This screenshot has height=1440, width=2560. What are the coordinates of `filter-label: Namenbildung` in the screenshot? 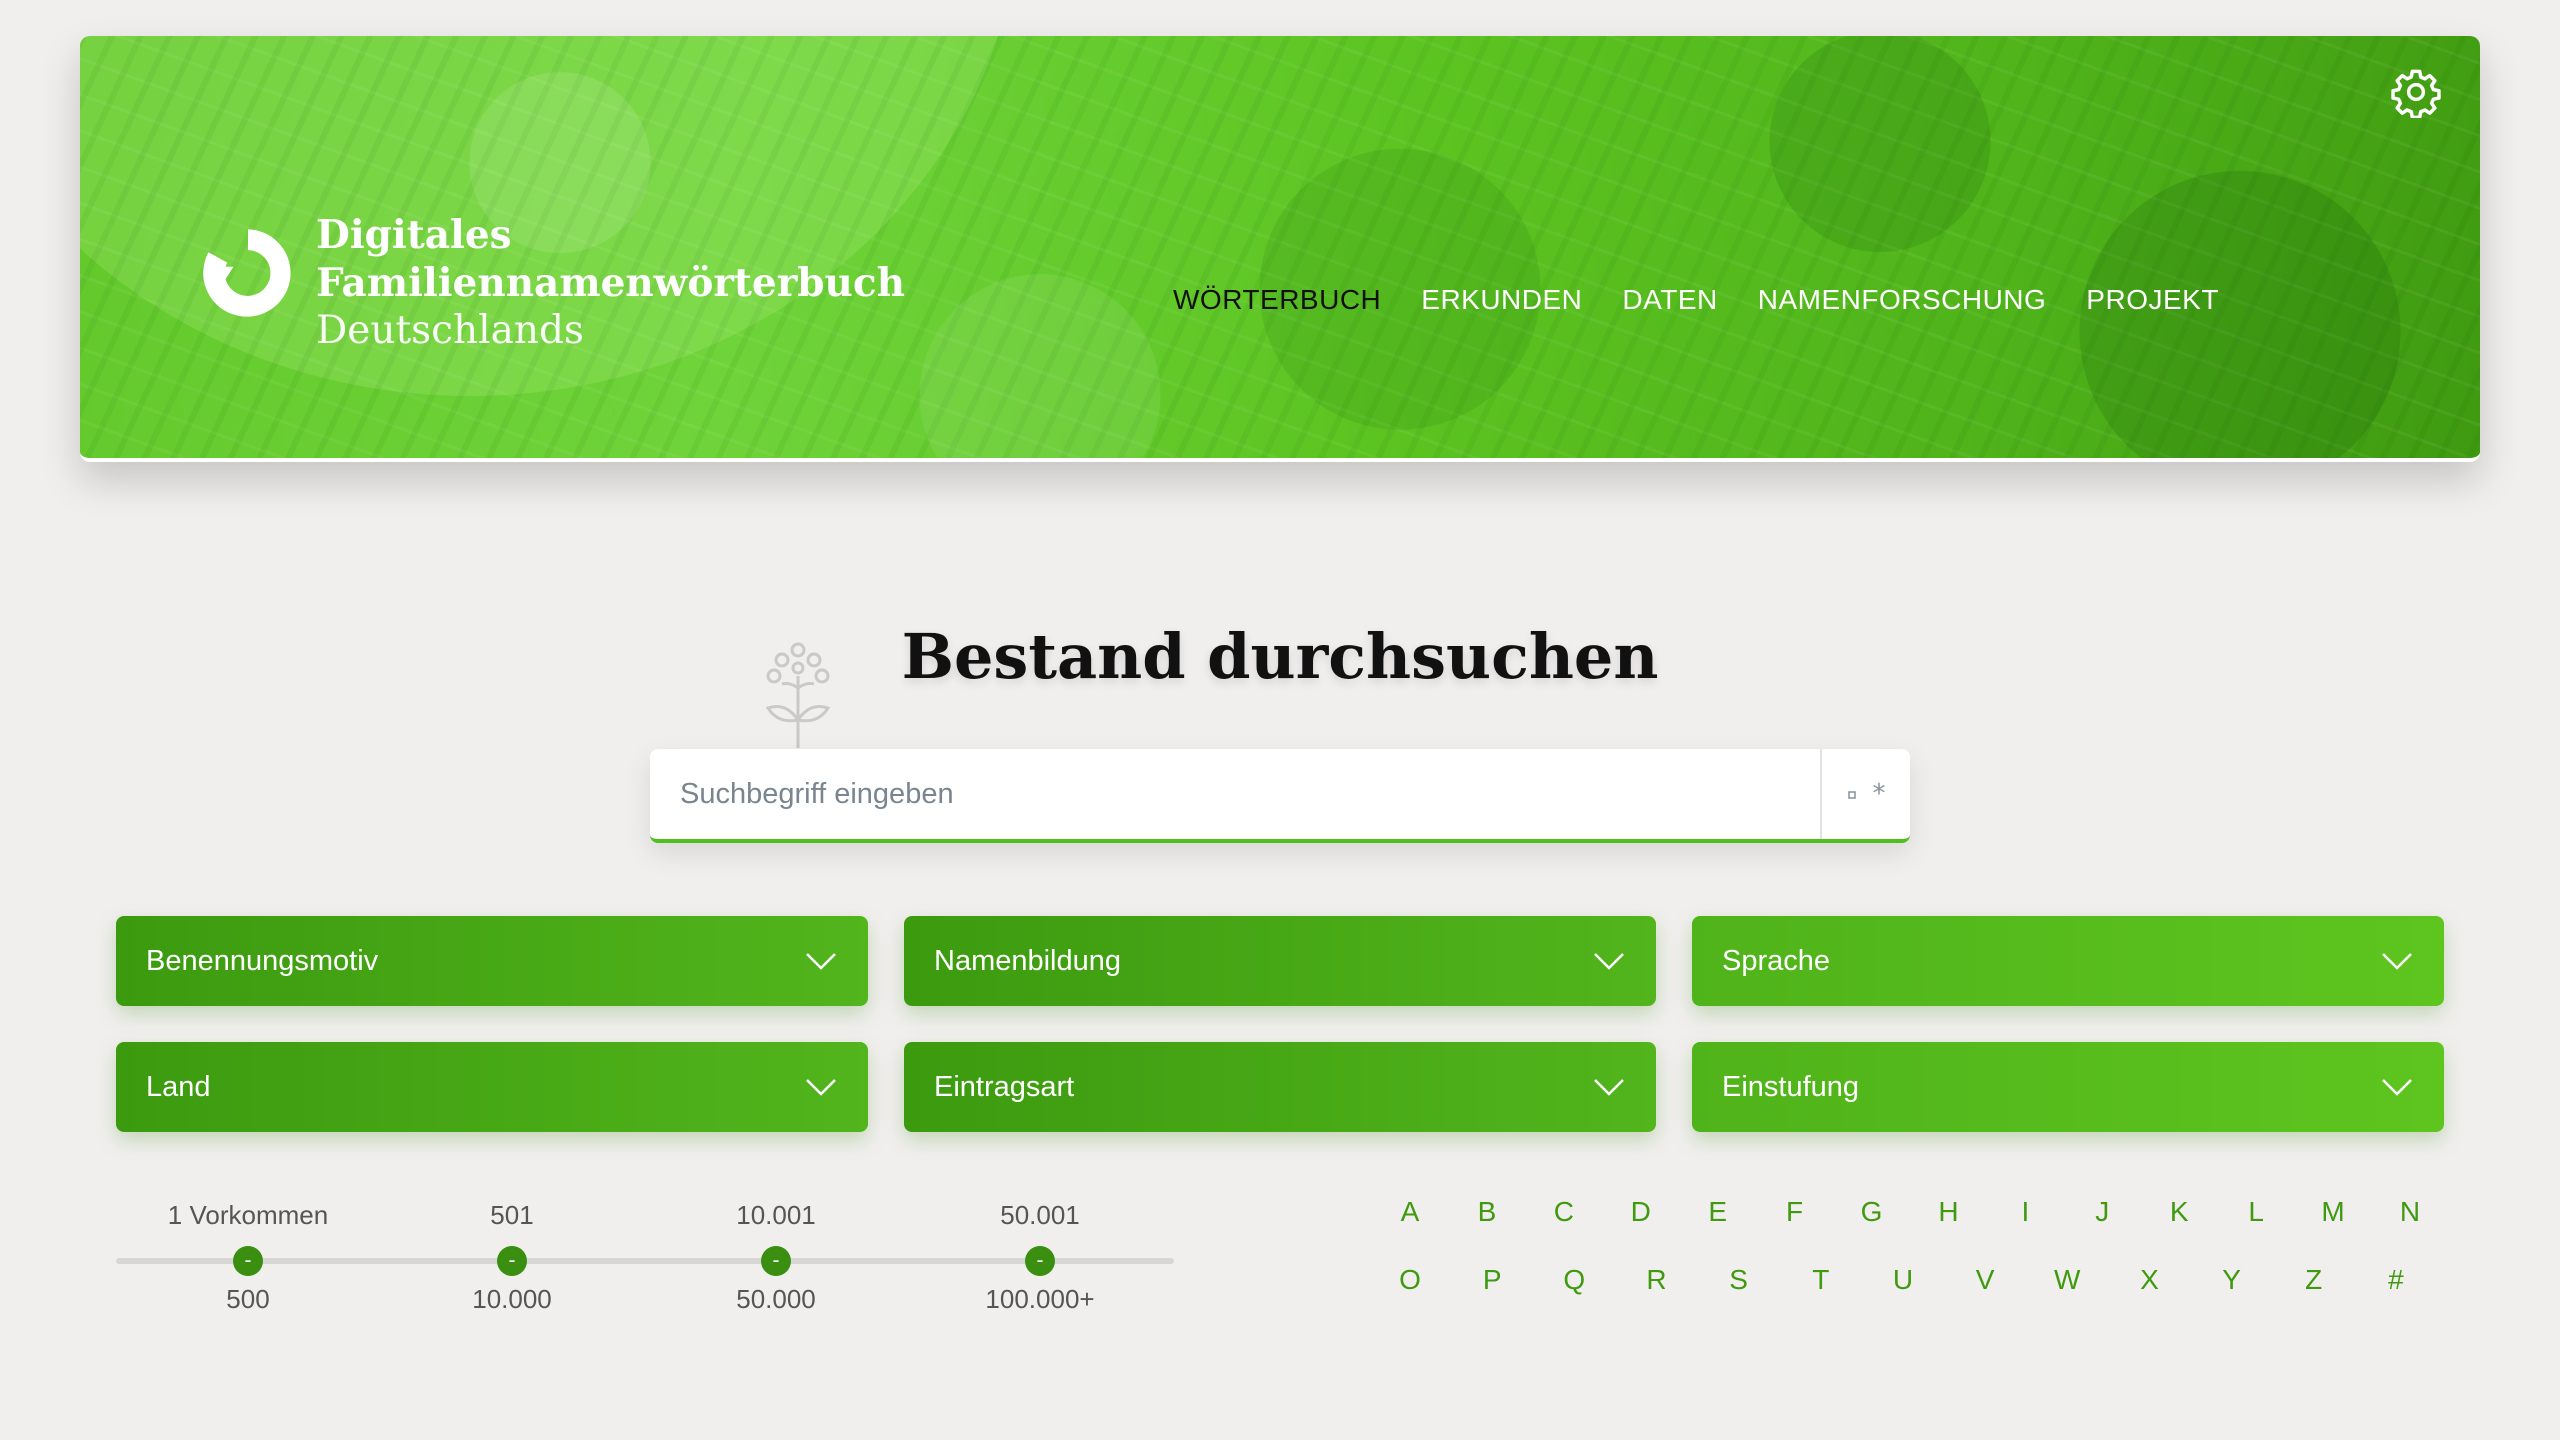 It's located at (1028, 960).